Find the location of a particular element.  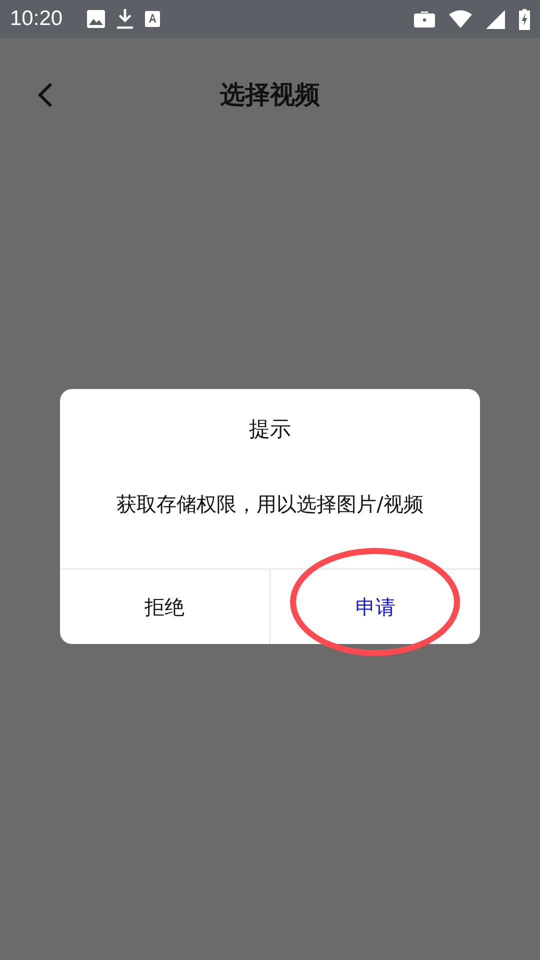

wifi-icon is located at coordinates (460, 19).